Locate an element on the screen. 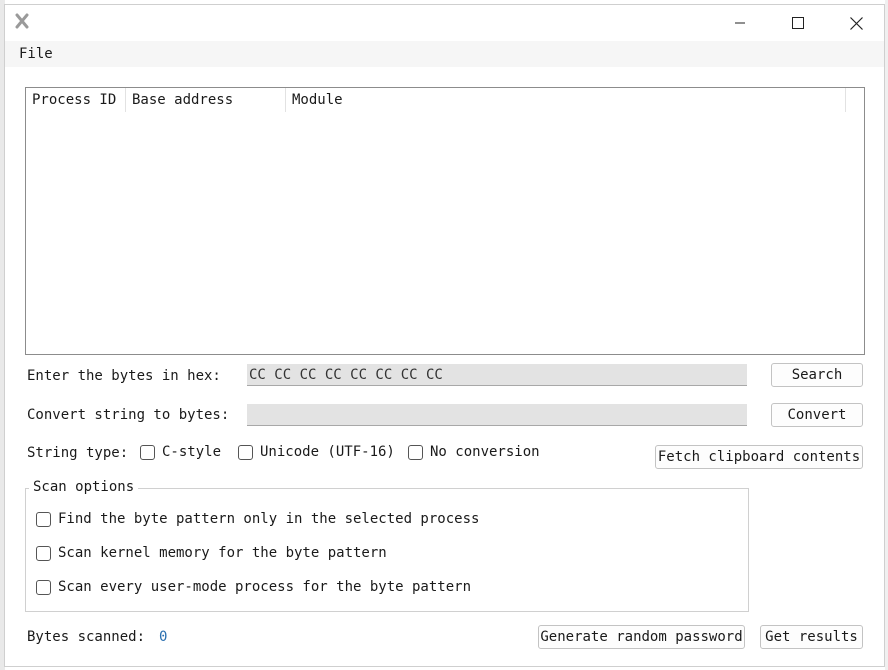 Image resolution: width=888 pixels, height=670 pixels. minimize-icon is located at coordinates (740, 23).